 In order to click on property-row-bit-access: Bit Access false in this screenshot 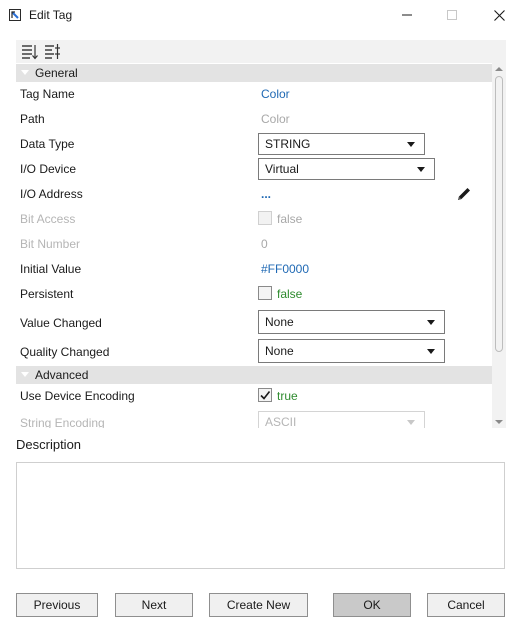, I will do `click(254, 219)`.